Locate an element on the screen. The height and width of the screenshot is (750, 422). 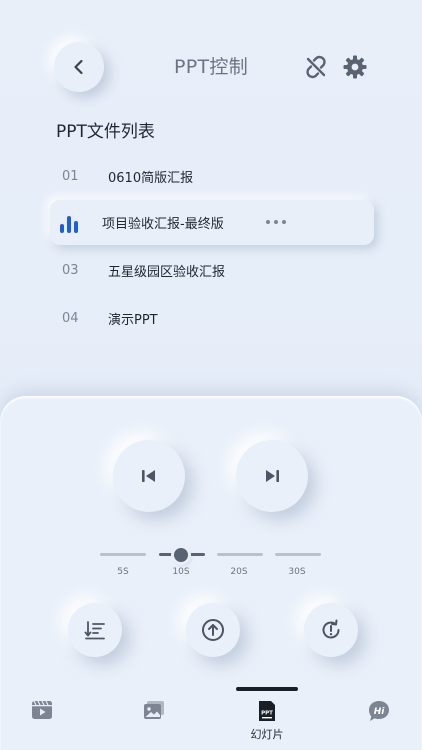
interval-label-20s: 20S is located at coordinates (239, 572).